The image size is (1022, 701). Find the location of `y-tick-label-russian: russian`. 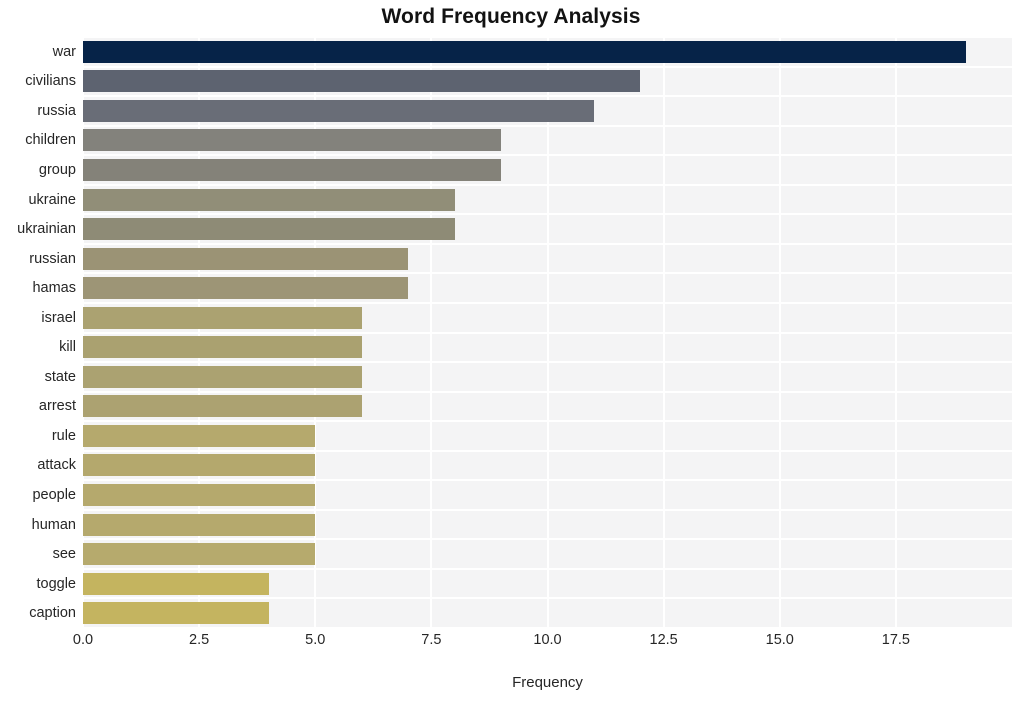

y-tick-label-russian: russian is located at coordinates (52, 258).